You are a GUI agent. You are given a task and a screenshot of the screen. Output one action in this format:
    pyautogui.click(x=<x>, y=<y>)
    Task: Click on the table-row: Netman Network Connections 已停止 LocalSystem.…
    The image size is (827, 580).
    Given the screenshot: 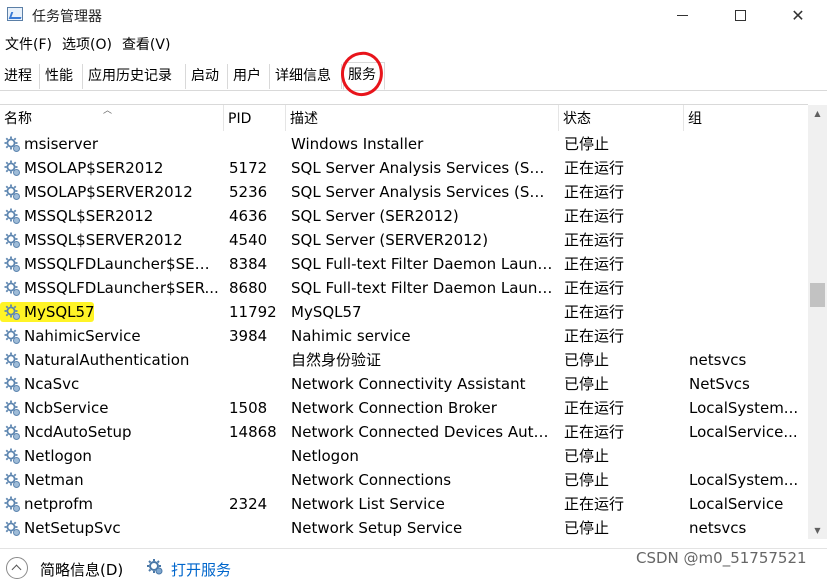 What is the action you would take?
    pyautogui.click(x=404, y=480)
    